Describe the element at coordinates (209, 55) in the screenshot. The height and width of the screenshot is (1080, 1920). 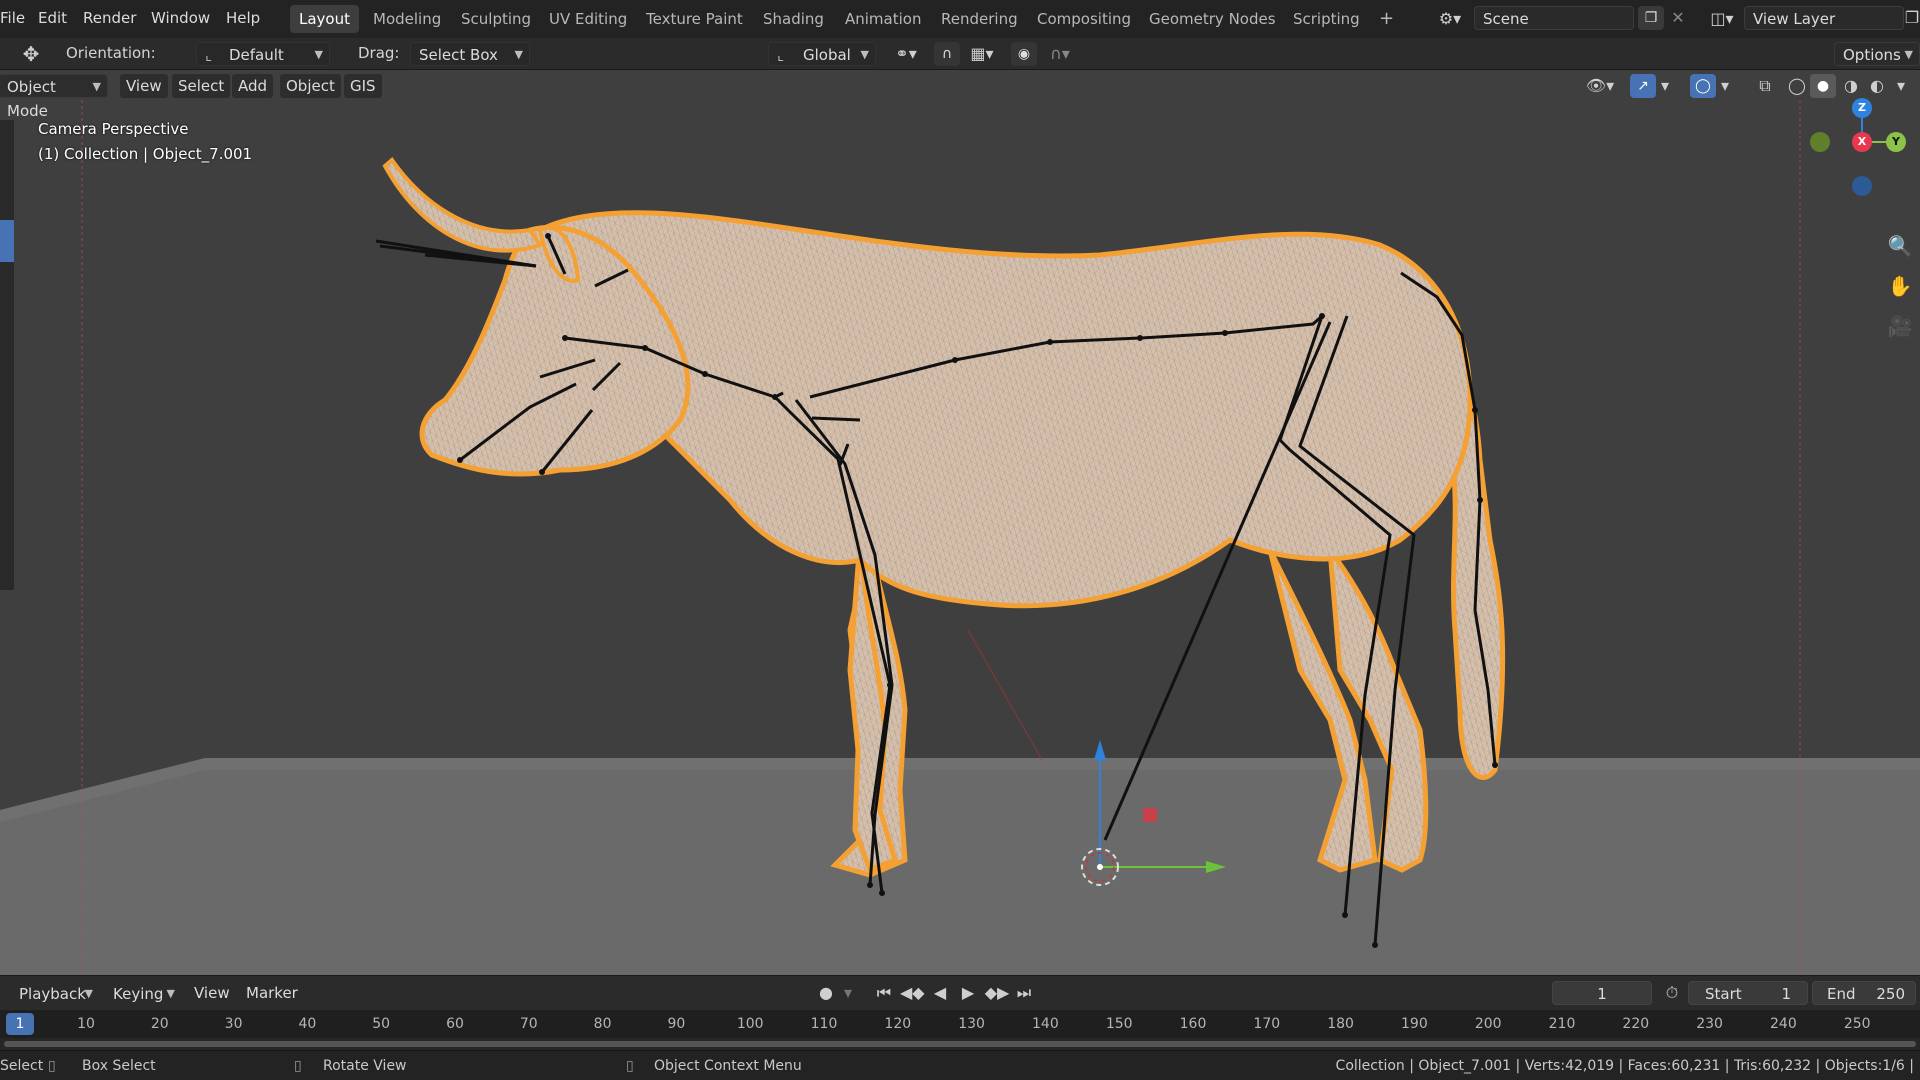
I see `orientation-axes-icon: ⌞` at that location.